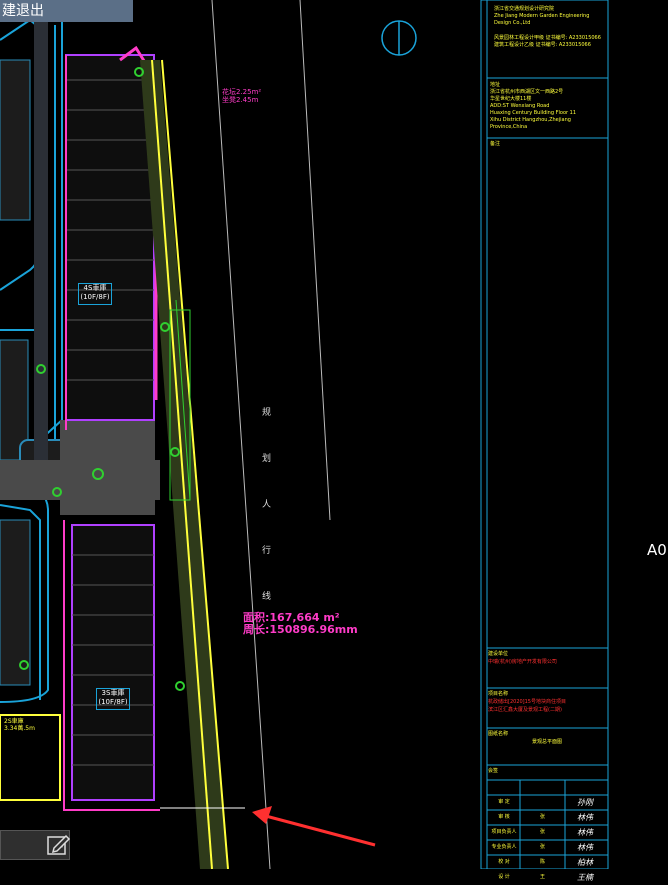 The image size is (668, 885). Describe the element at coordinates (41, 255) in the screenshot. I see `texture-strip` at that location.